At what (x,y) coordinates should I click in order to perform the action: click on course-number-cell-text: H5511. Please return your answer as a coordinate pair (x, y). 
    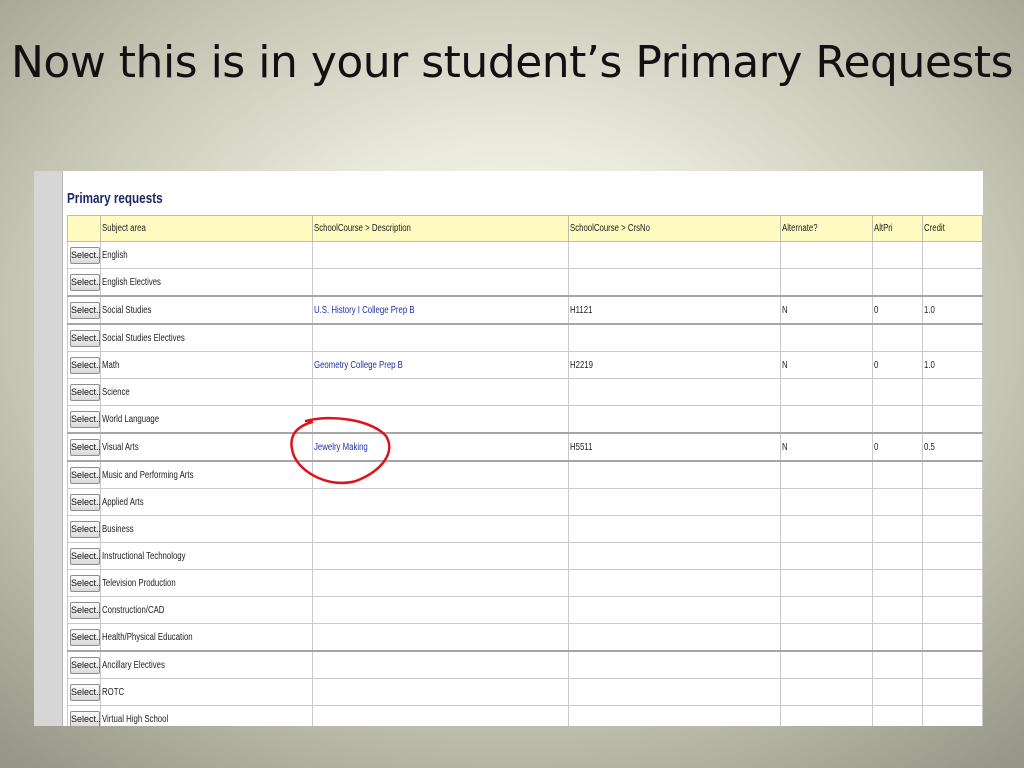
    Looking at the image, I should click on (581, 447).